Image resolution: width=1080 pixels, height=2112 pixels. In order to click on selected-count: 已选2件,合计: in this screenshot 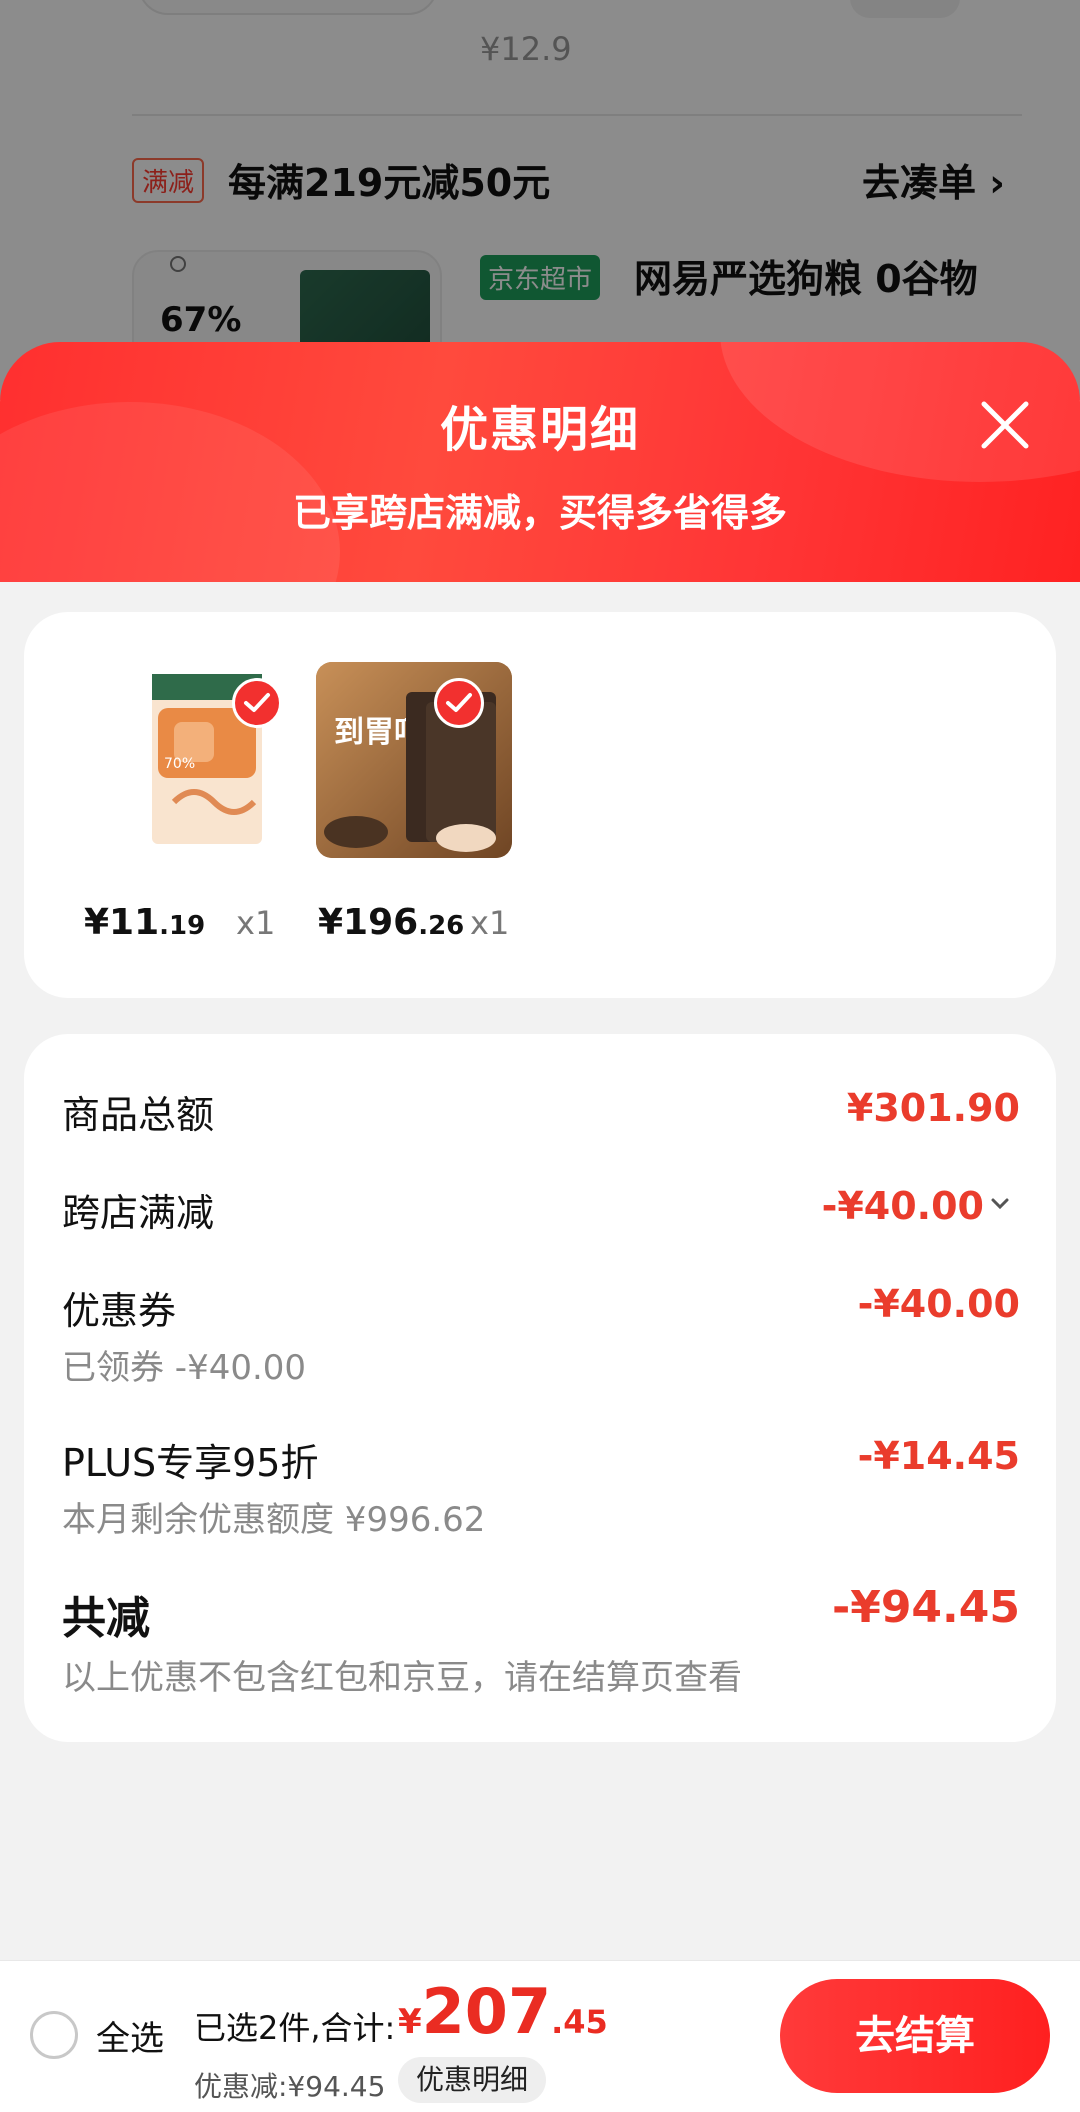, I will do `click(295, 2028)`.